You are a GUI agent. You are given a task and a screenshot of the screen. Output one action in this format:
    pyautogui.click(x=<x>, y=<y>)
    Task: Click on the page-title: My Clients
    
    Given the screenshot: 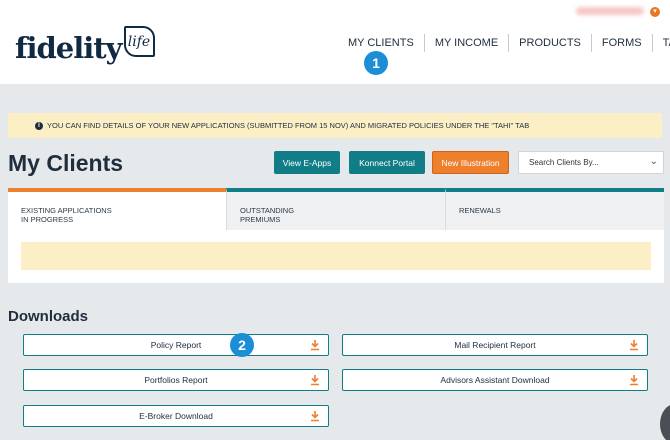 What is the action you would take?
    pyautogui.click(x=66, y=163)
    